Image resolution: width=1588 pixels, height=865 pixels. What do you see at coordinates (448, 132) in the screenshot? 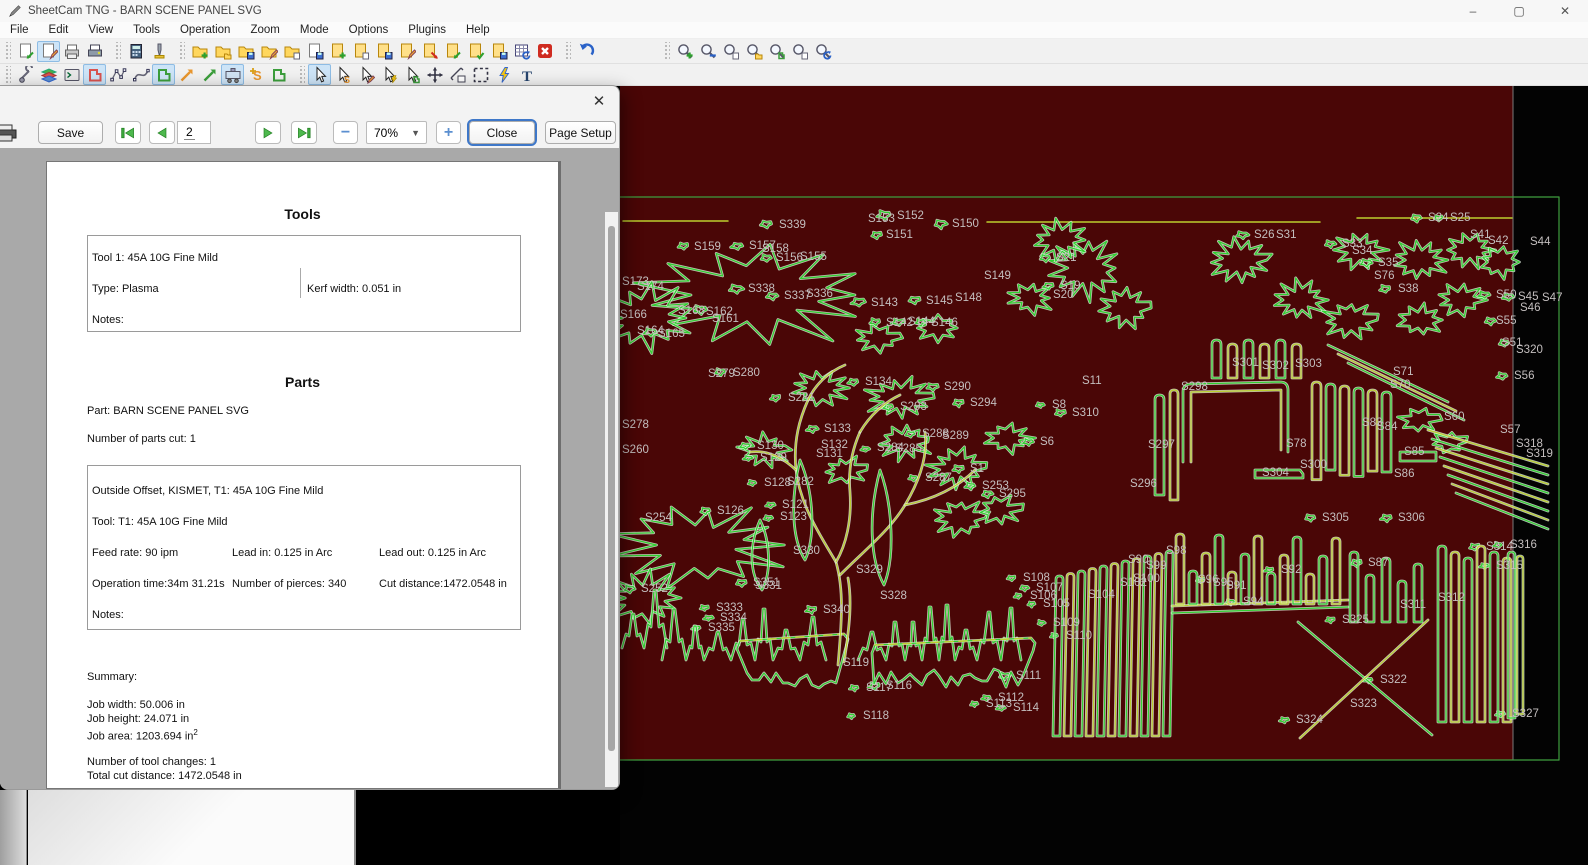
I see `zoom-in-button: +` at bounding box center [448, 132].